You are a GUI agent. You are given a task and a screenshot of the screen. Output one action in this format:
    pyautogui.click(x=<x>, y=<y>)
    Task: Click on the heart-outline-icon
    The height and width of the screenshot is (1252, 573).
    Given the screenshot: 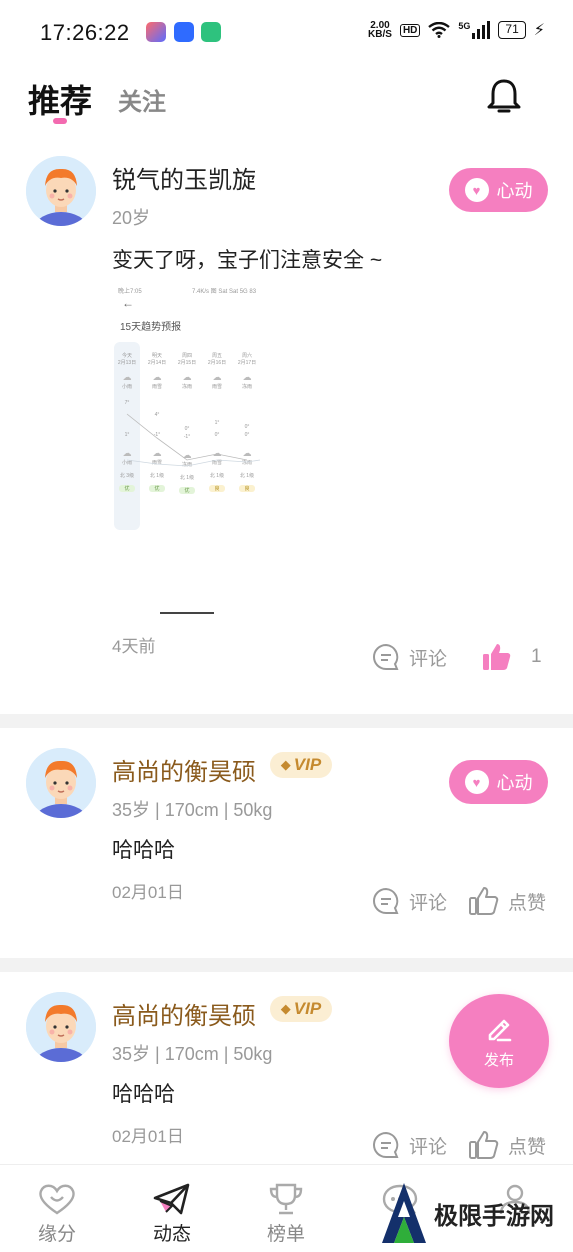 What is the action you would take?
    pyautogui.click(x=57, y=1199)
    